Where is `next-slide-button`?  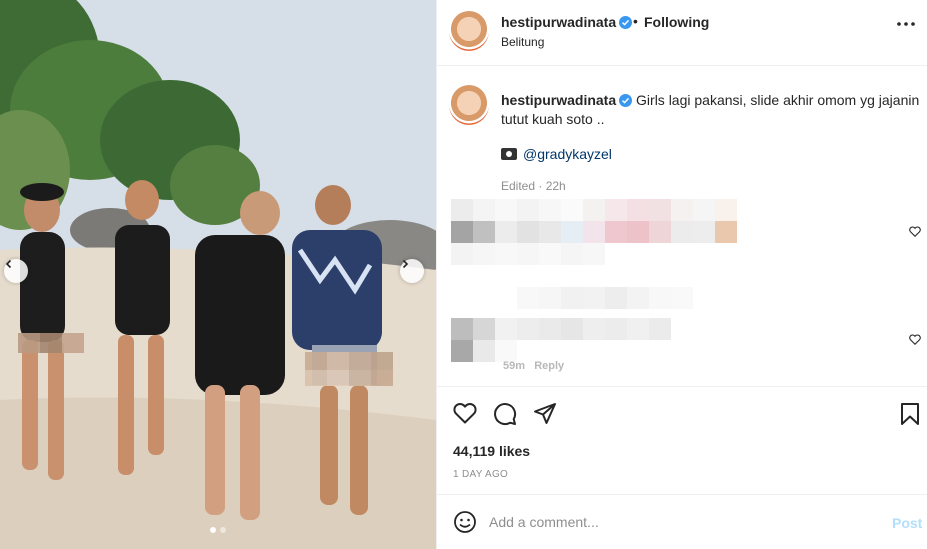
next-slide-button is located at coordinates (412, 271).